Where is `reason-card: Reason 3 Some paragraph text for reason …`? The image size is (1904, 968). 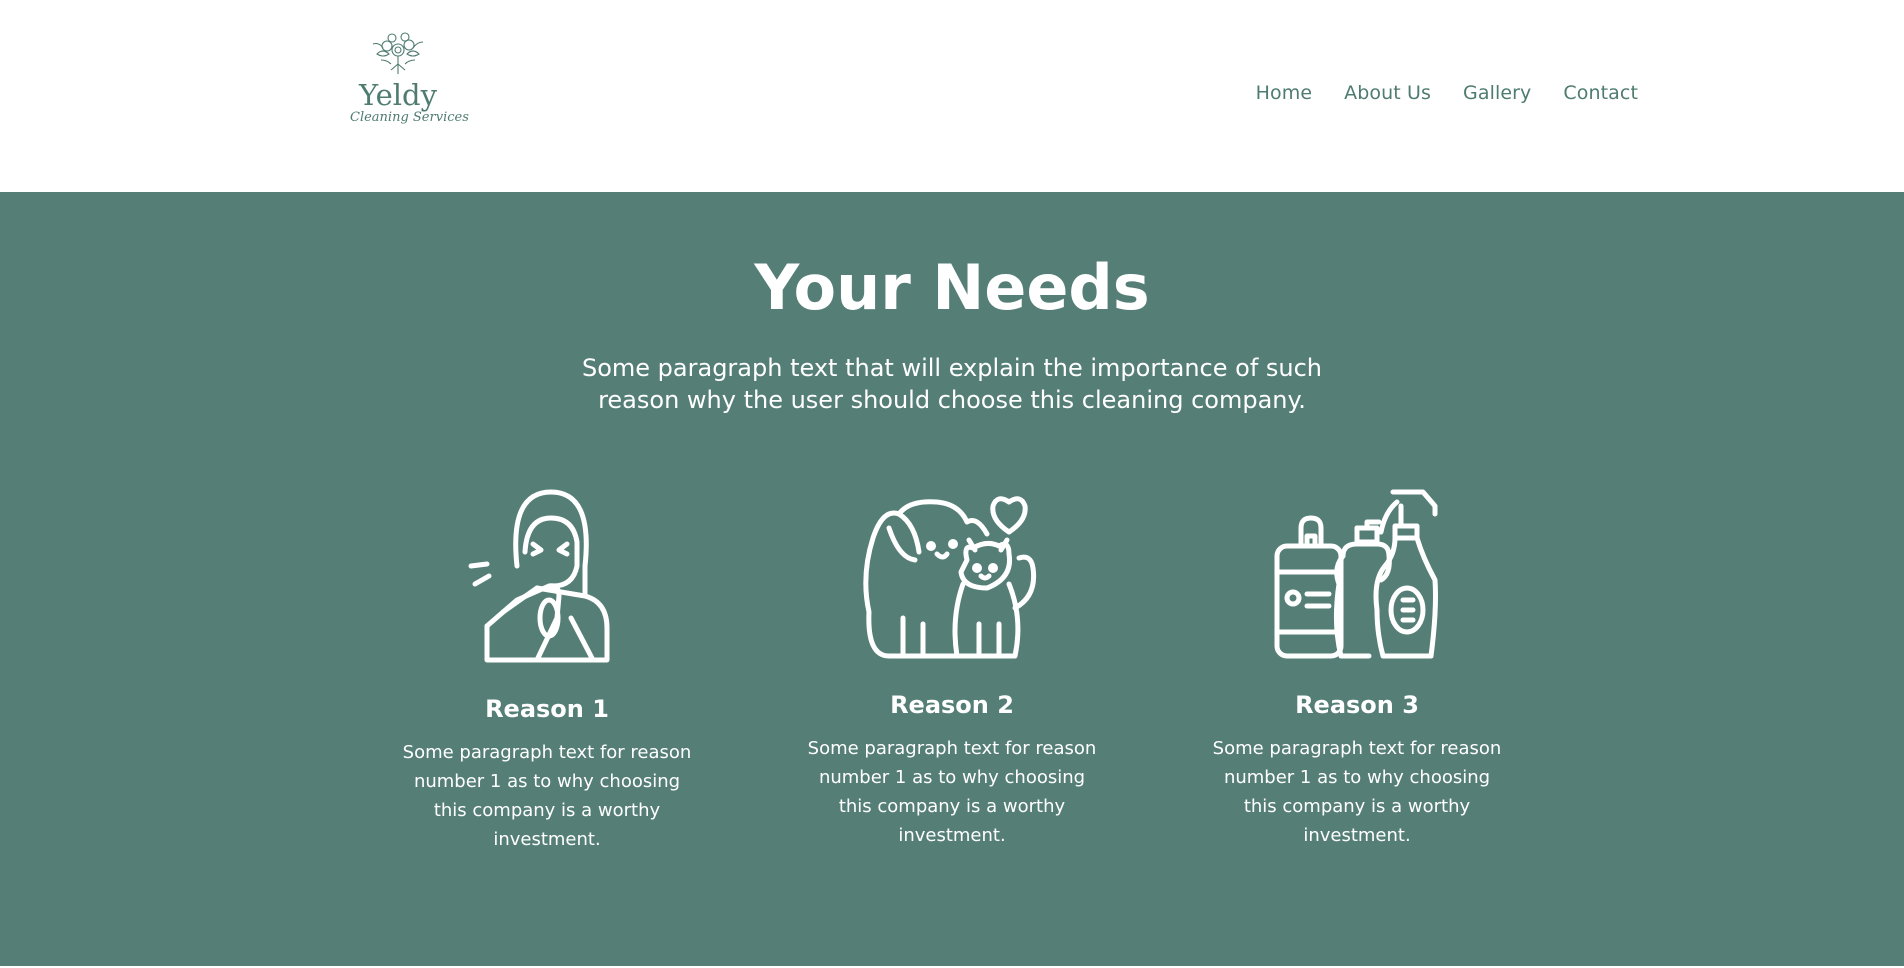 reason-card: Reason 3 Some paragraph text for reason … is located at coordinates (1357, 669).